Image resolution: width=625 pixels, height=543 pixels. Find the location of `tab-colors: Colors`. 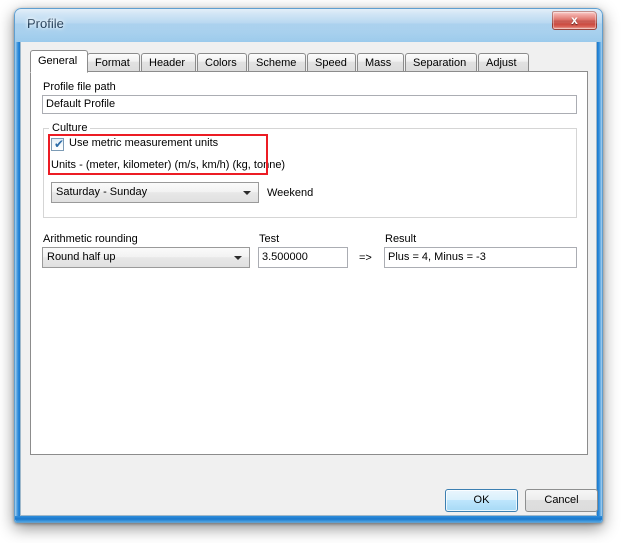

tab-colors: Colors is located at coordinates (222, 62).